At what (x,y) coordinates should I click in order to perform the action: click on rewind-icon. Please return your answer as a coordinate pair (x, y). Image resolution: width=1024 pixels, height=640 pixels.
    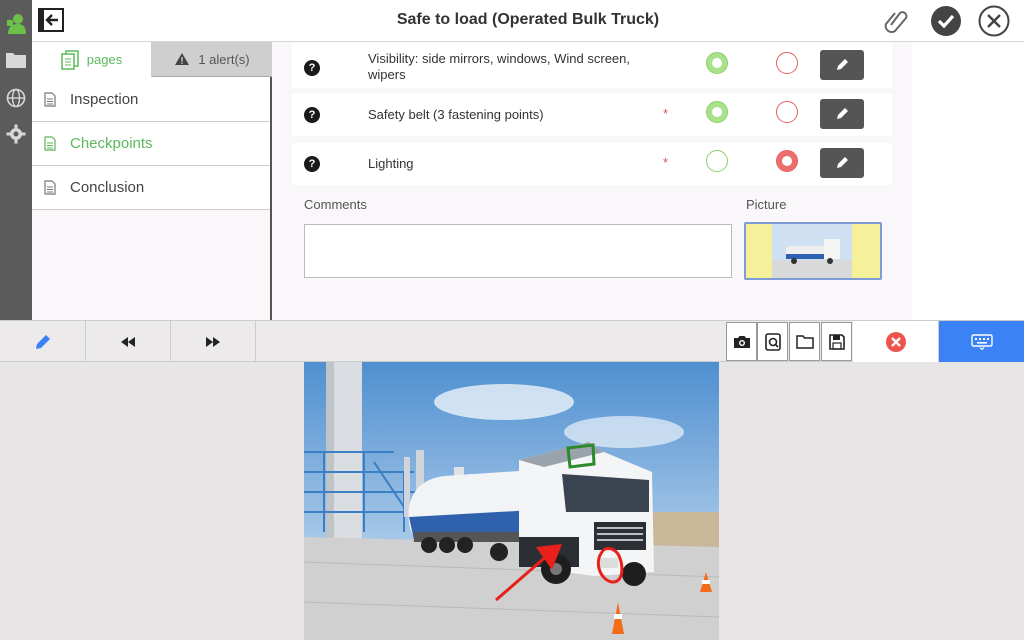
    Looking at the image, I should click on (128, 341).